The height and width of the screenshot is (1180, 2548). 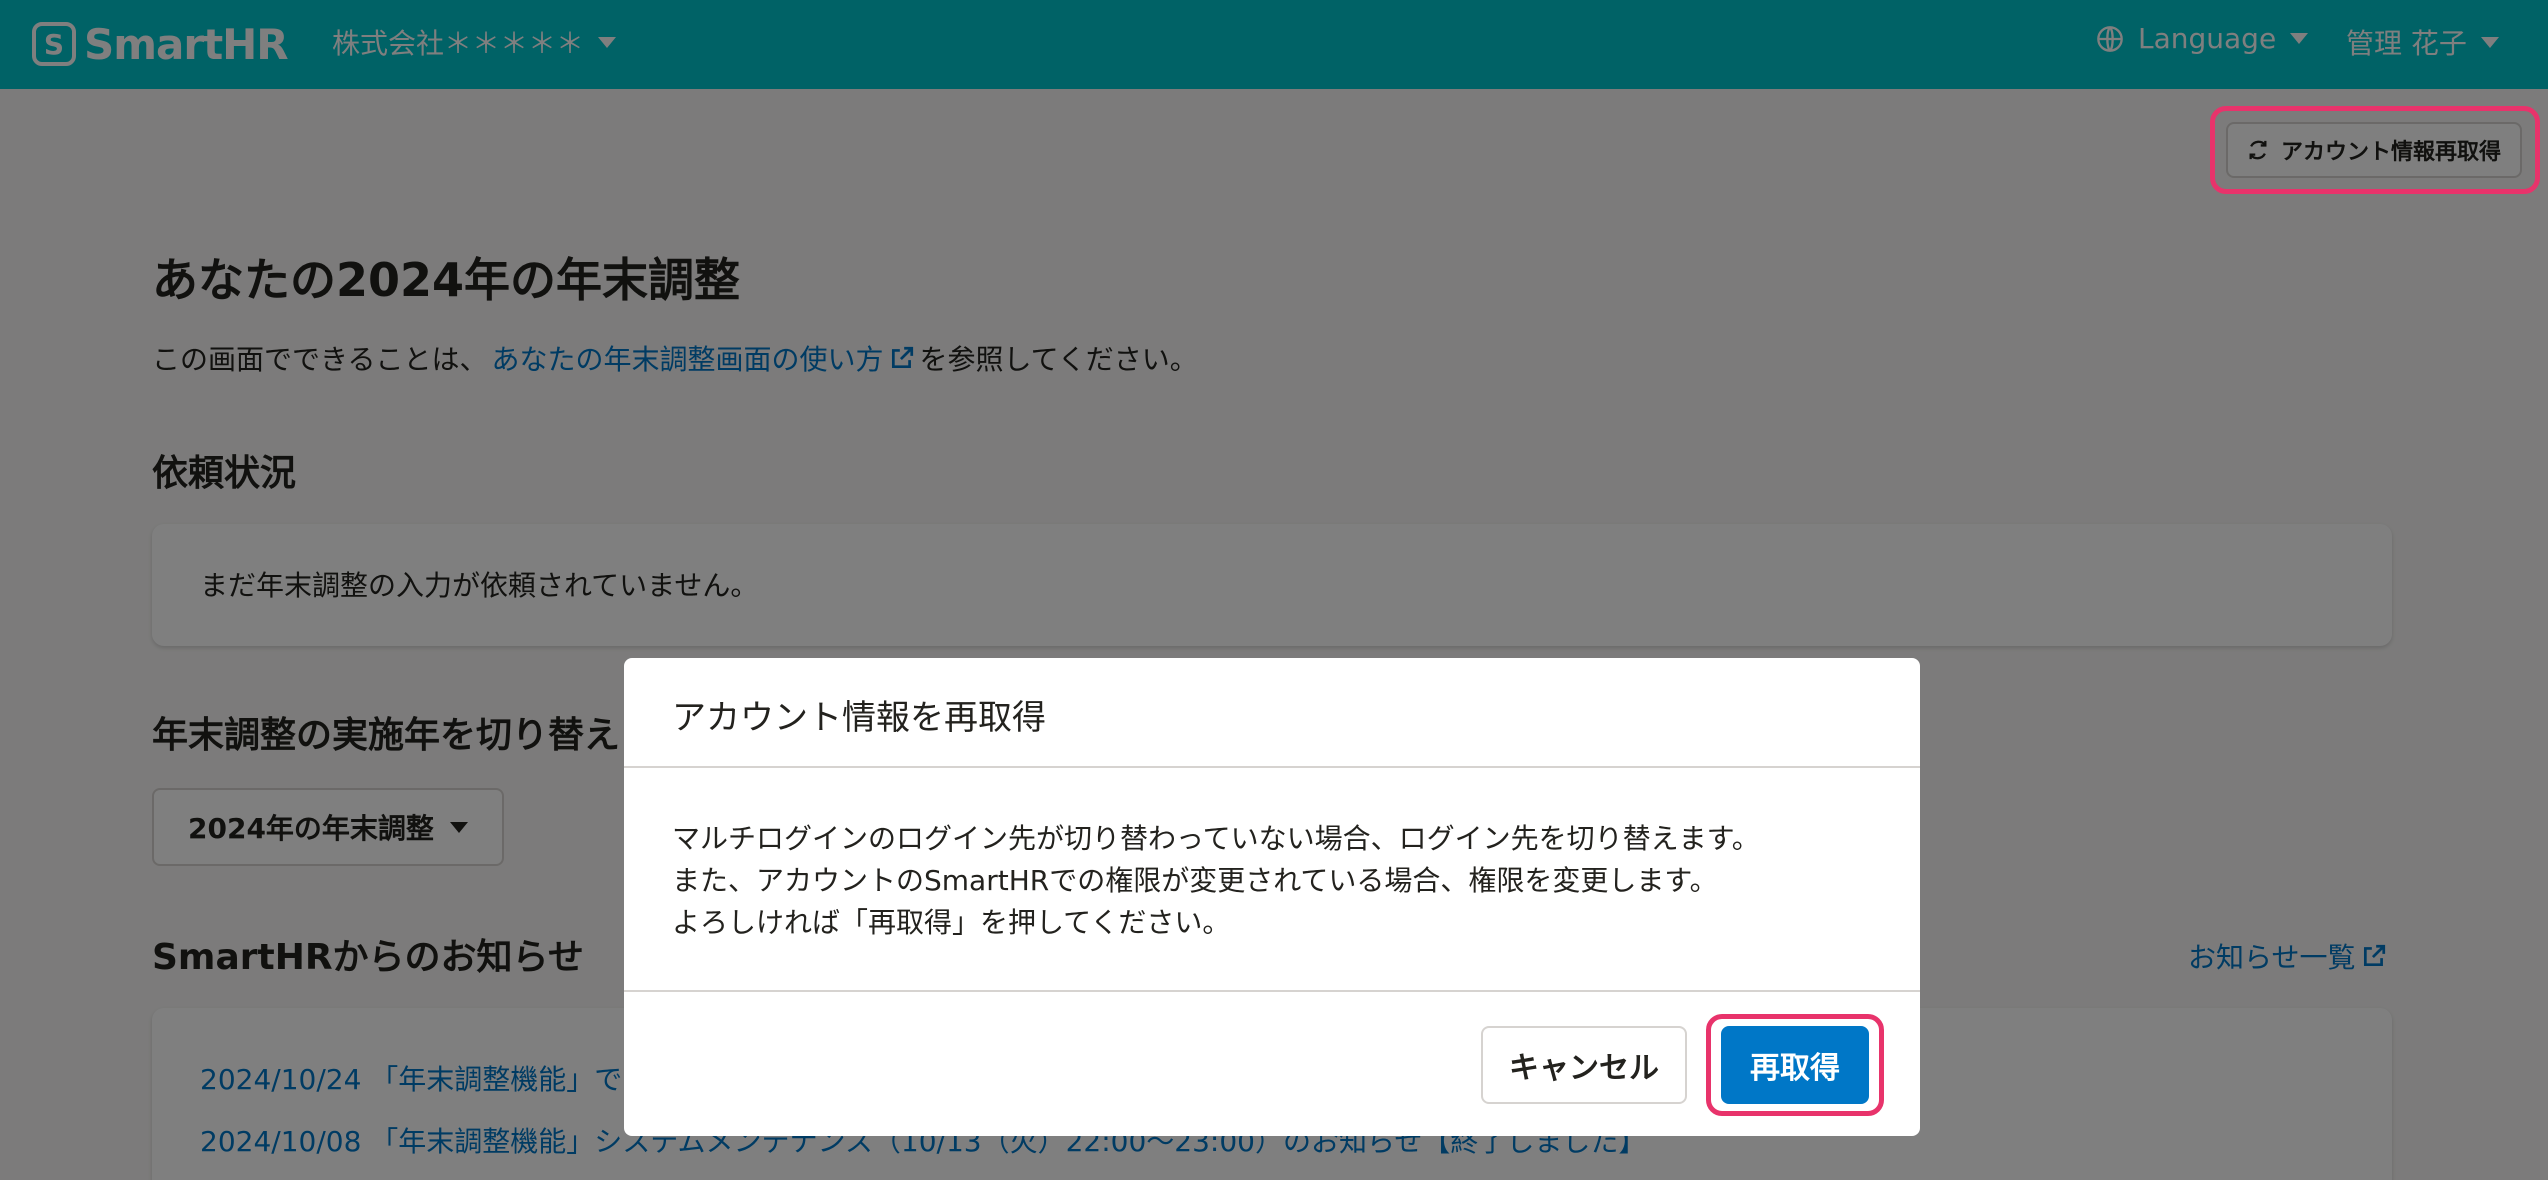 I want to click on refetch-button-highlight, so click(x=1795, y=1065).